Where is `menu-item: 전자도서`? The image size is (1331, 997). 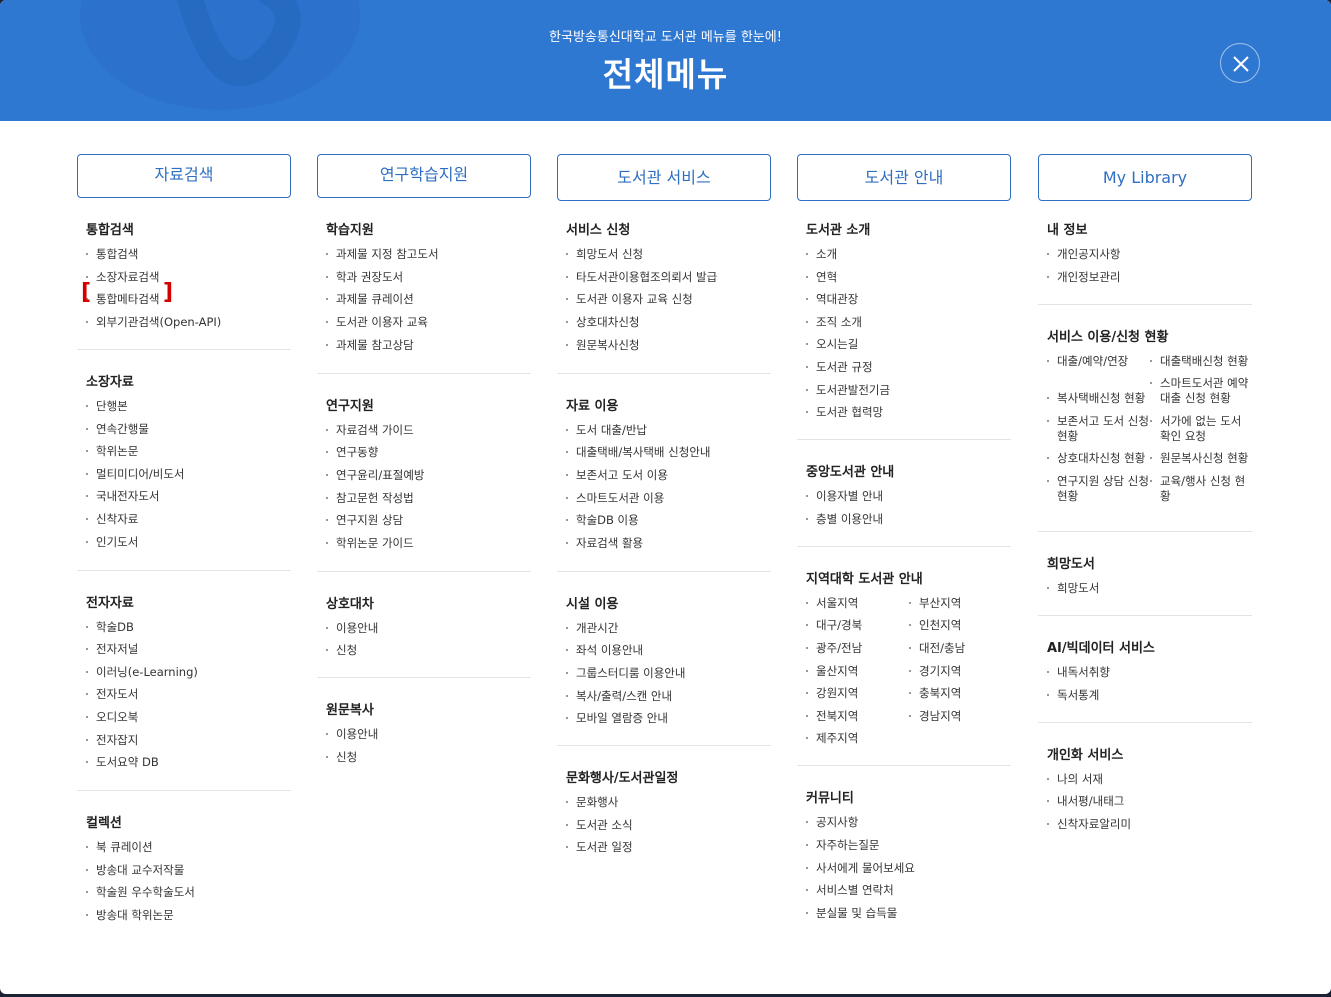
menu-item: 전자도서 is located at coordinates (188, 694).